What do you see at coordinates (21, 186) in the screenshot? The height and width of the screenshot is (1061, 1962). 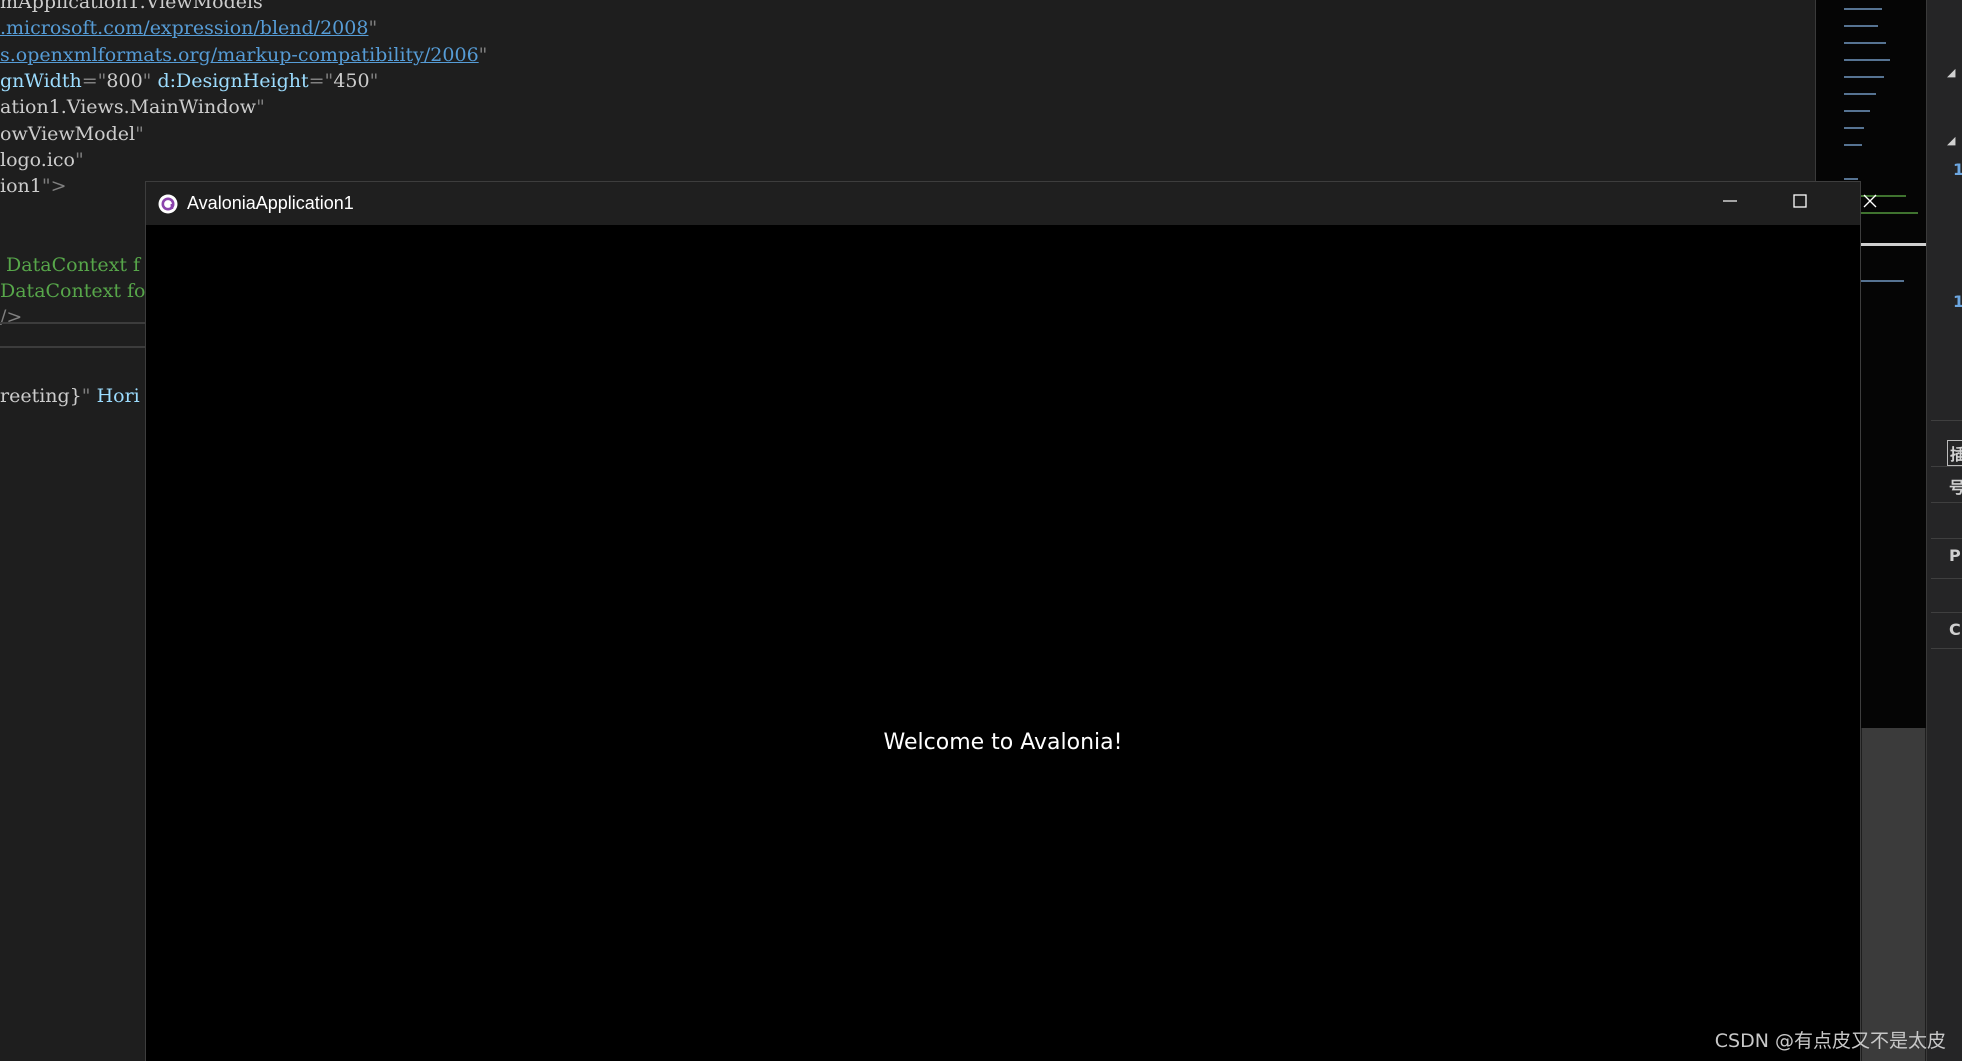 I see `code-token: ion1` at bounding box center [21, 186].